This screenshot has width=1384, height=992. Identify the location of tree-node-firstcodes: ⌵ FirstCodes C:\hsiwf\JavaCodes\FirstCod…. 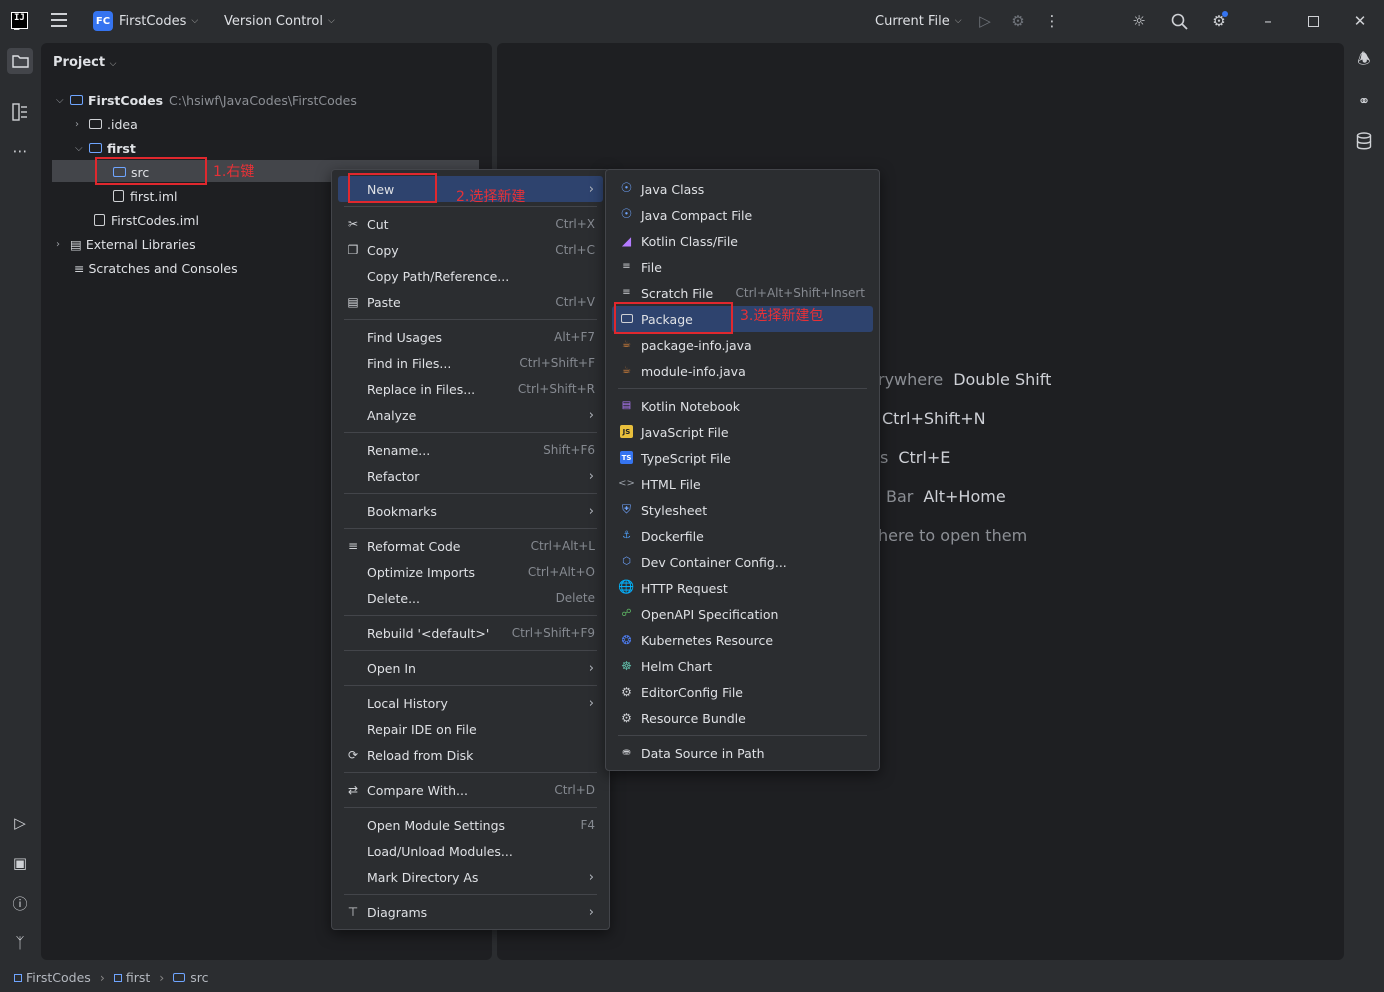
(206, 100).